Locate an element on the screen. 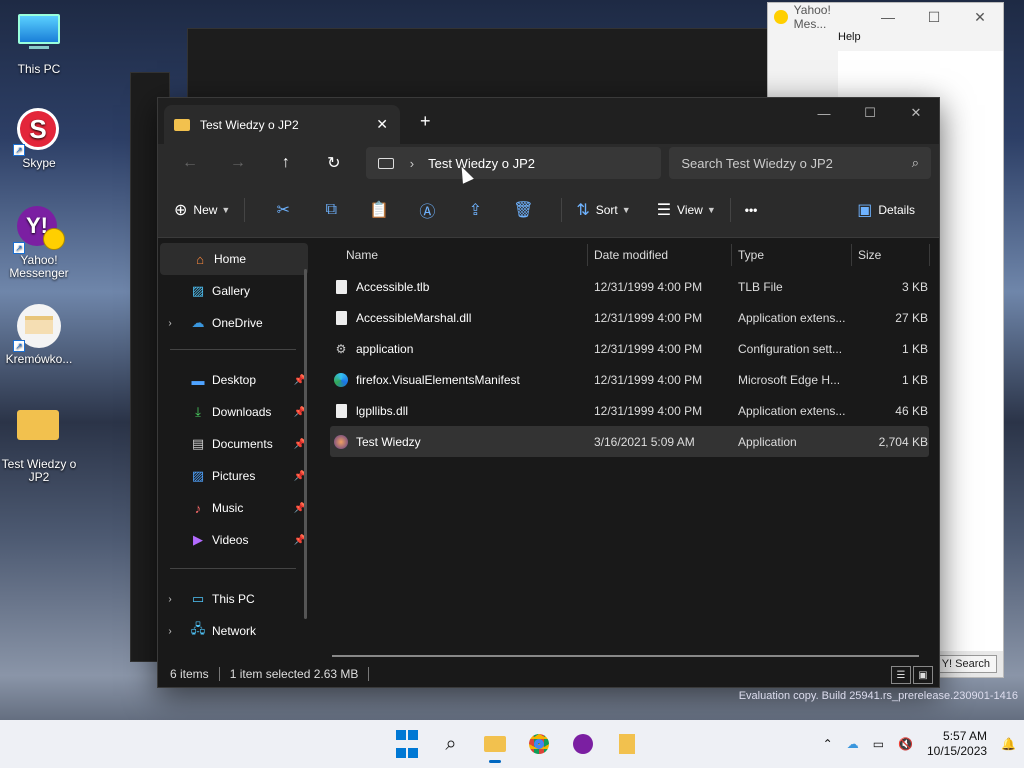 The height and width of the screenshot is (768, 1024). nav-label: OneDrive is located at coordinates (237, 323).